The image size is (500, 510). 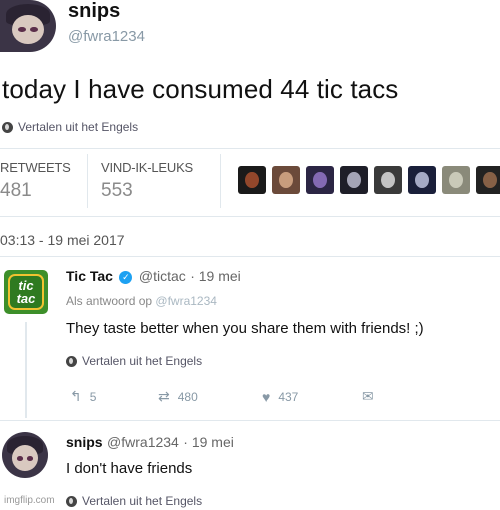 What do you see at coordinates (117, 191) in the screenshot?
I see `likes-count: 553` at bounding box center [117, 191].